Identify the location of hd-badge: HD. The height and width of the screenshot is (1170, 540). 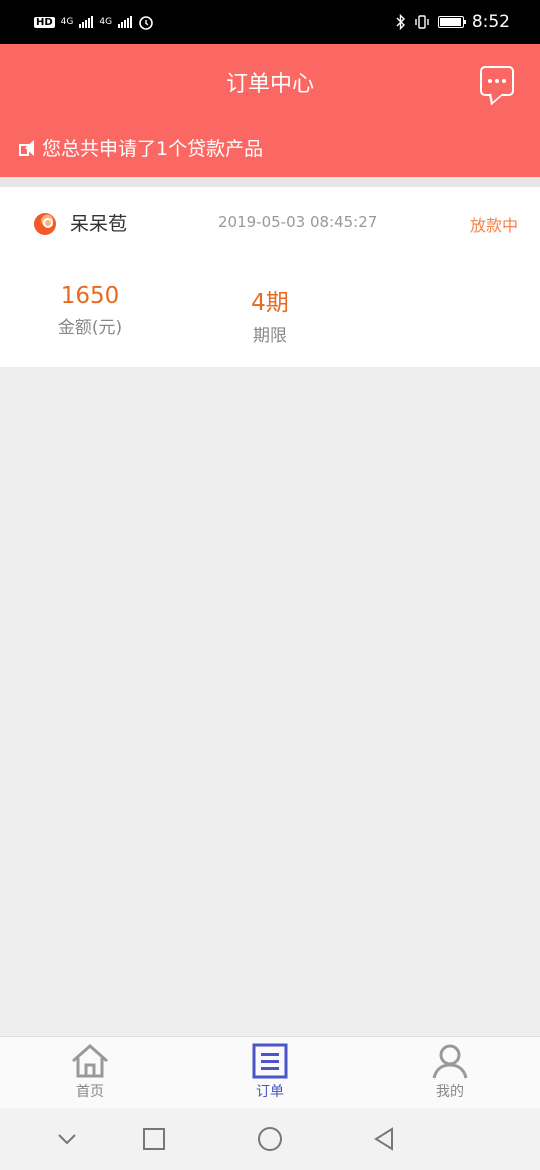
(44, 22).